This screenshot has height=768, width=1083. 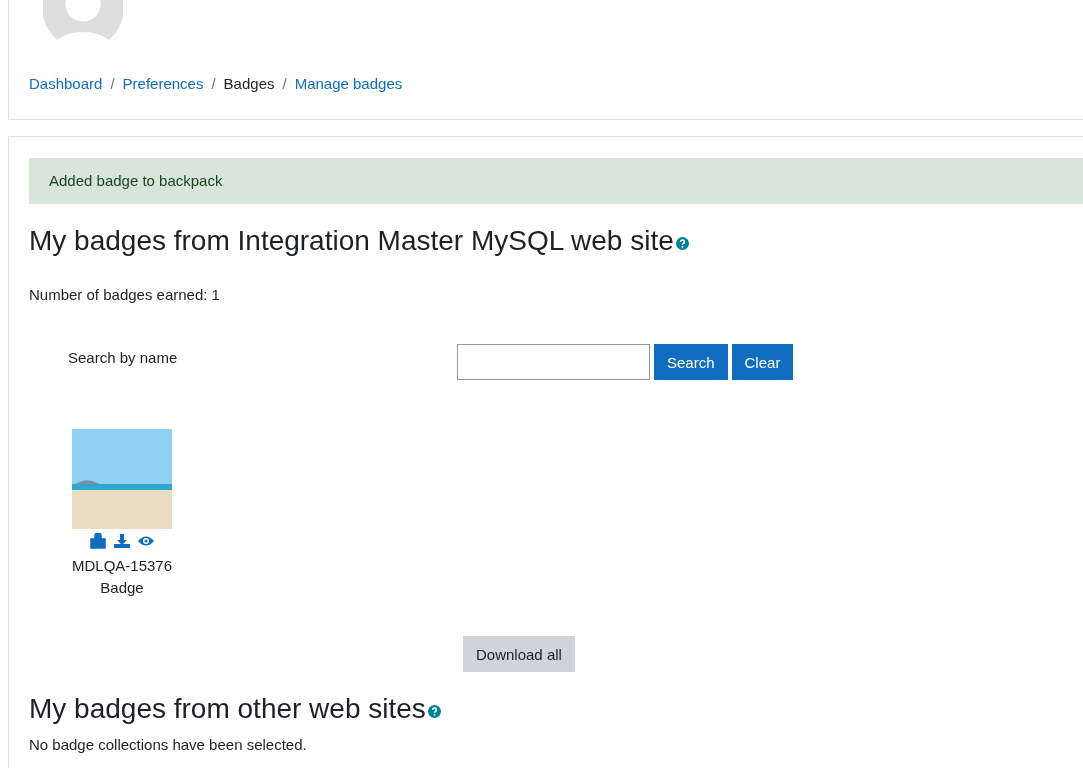 What do you see at coordinates (227, 709) in the screenshot?
I see `section-heading: My badges from other web sites` at bounding box center [227, 709].